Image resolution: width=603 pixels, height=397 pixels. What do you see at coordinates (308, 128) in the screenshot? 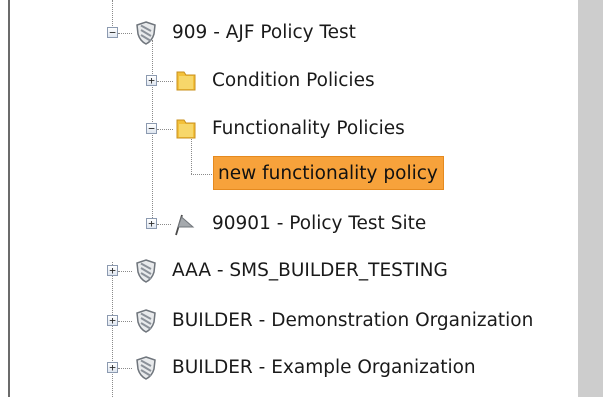
I see `tree-item-label: Functionality Policies` at bounding box center [308, 128].